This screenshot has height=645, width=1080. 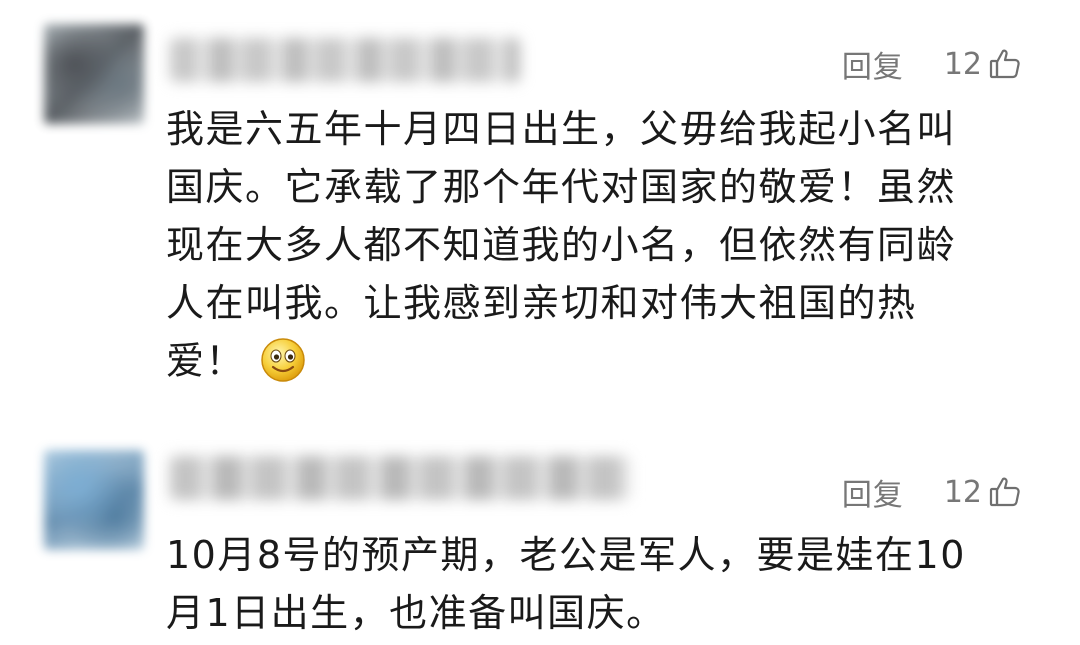 What do you see at coordinates (566, 584) in the screenshot?
I see `comment-body: 10月8号的预产期，老公是军人，要是娃在10 月1日出生，也准备叫国庆。` at bounding box center [566, 584].